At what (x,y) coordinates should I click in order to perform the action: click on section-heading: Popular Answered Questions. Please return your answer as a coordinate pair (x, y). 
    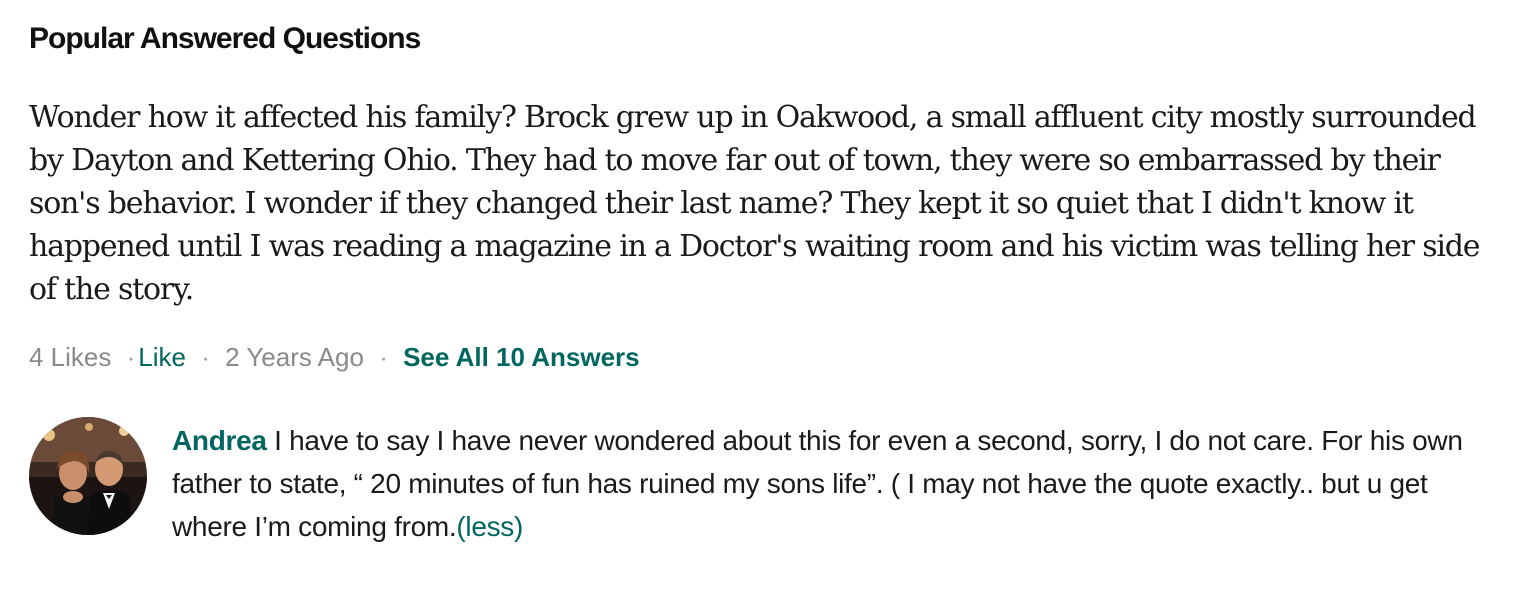
    Looking at the image, I should click on (225, 38).